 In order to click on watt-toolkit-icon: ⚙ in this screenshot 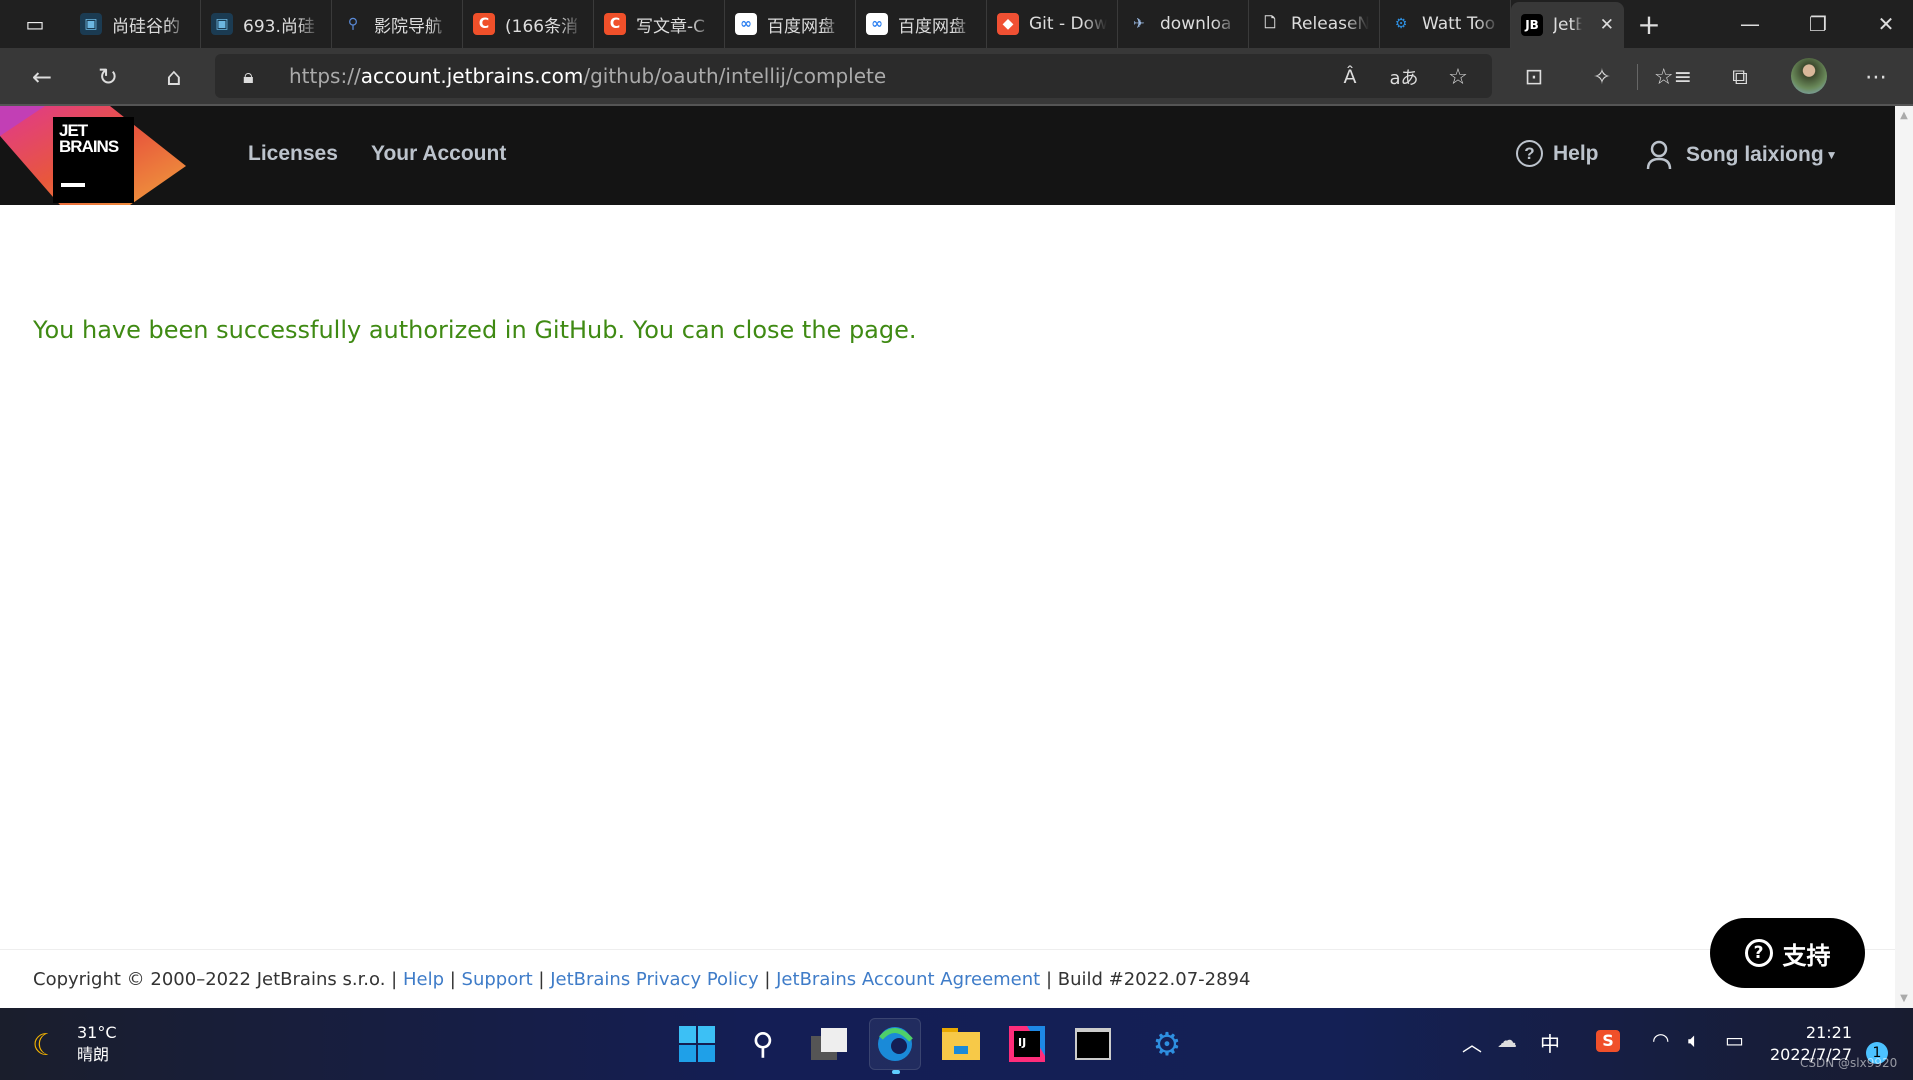, I will do `click(1167, 1044)`.